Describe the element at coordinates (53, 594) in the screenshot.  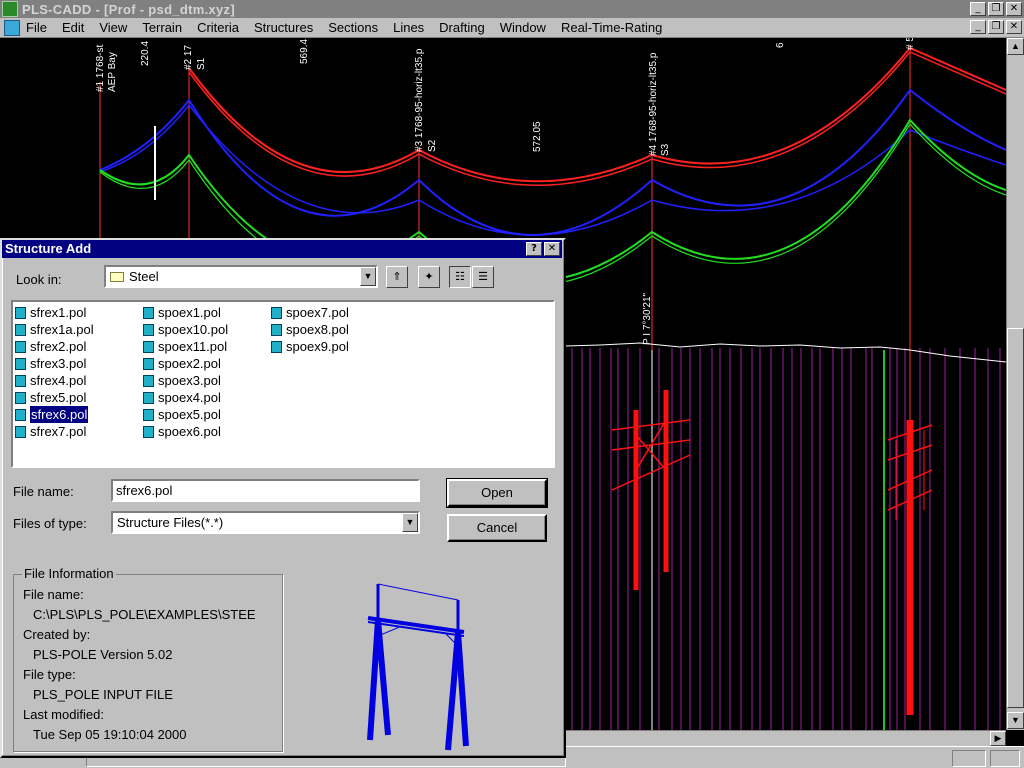
I see `info-file-name-label: File name:` at that location.